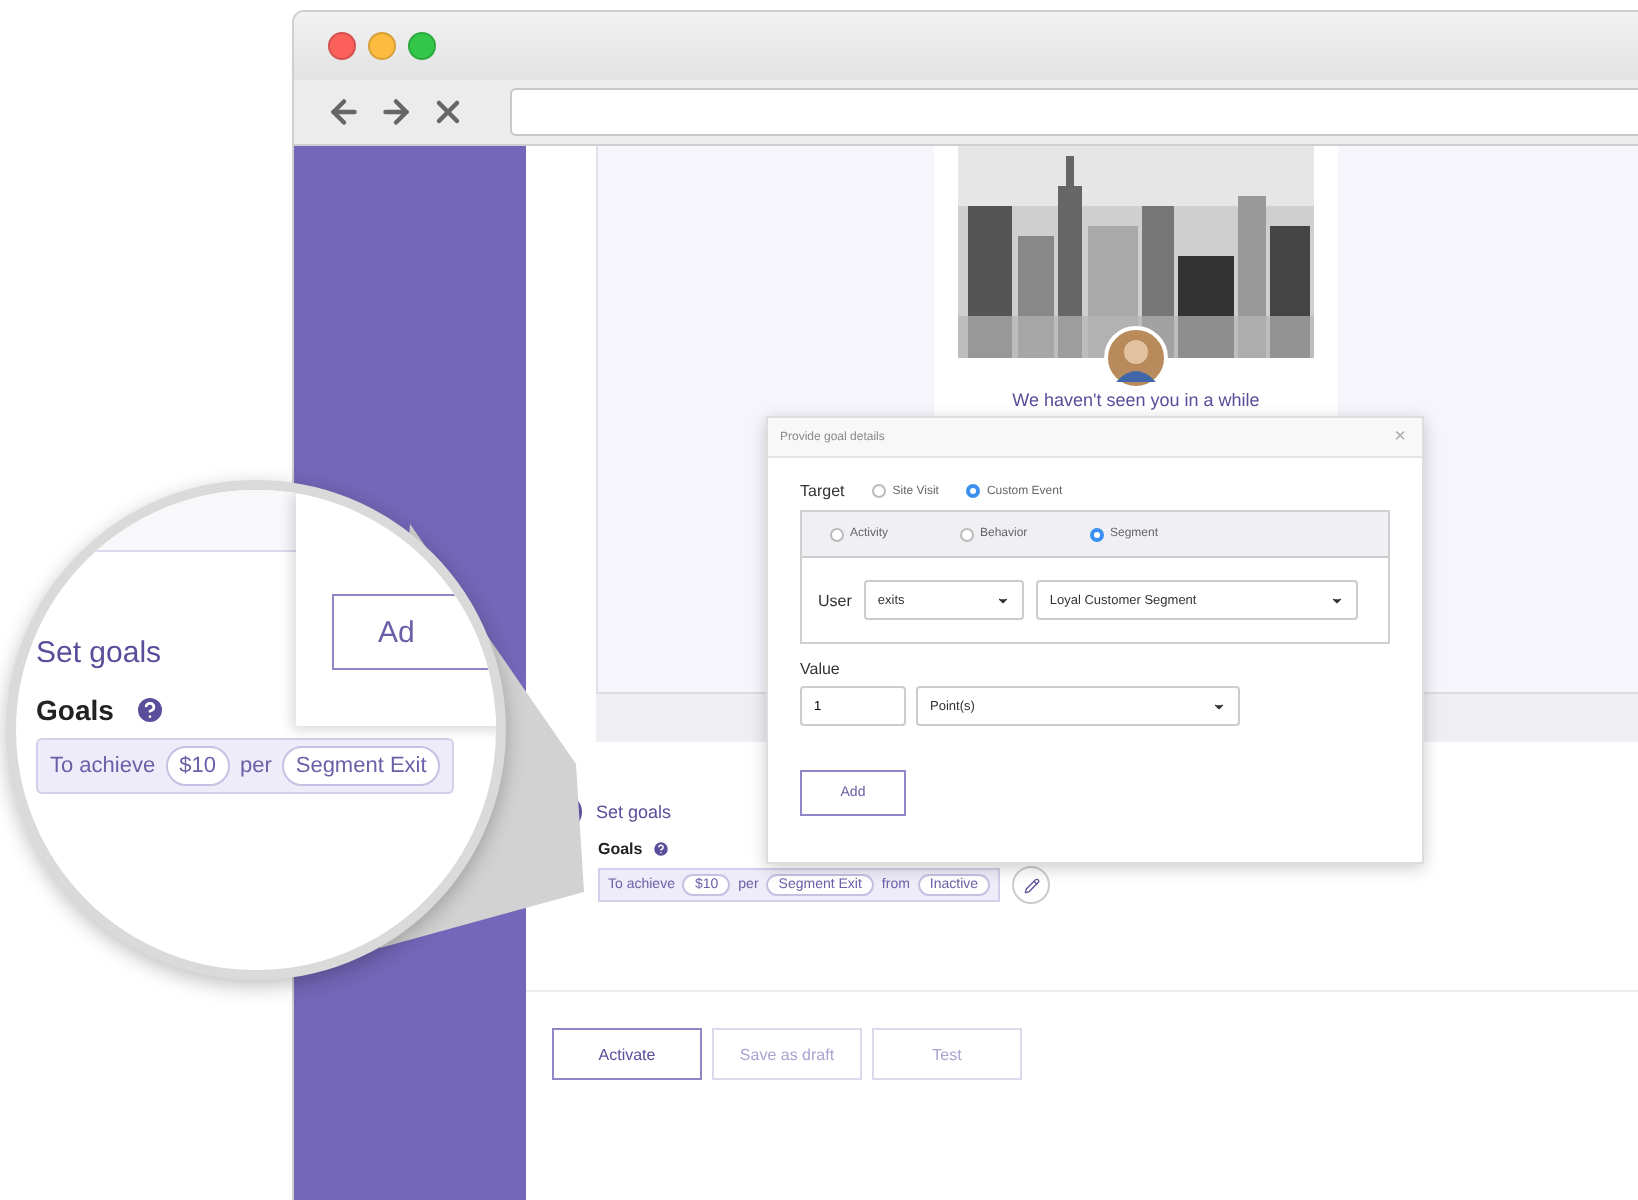 Image resolution: width=1638 pixels, height=1200 pixels. I want to click on pencil-icon, so click(1031, 885).